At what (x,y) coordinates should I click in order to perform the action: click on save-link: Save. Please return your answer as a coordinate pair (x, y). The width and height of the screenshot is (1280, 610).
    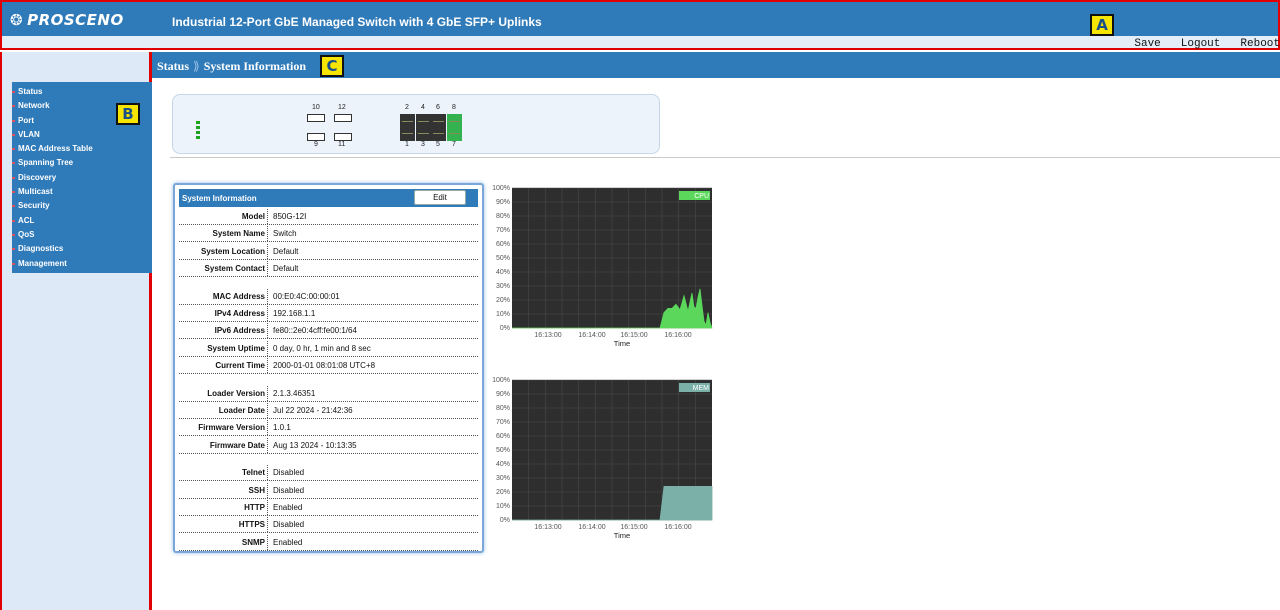
    Looking at the image, I should click on (1147, 45).